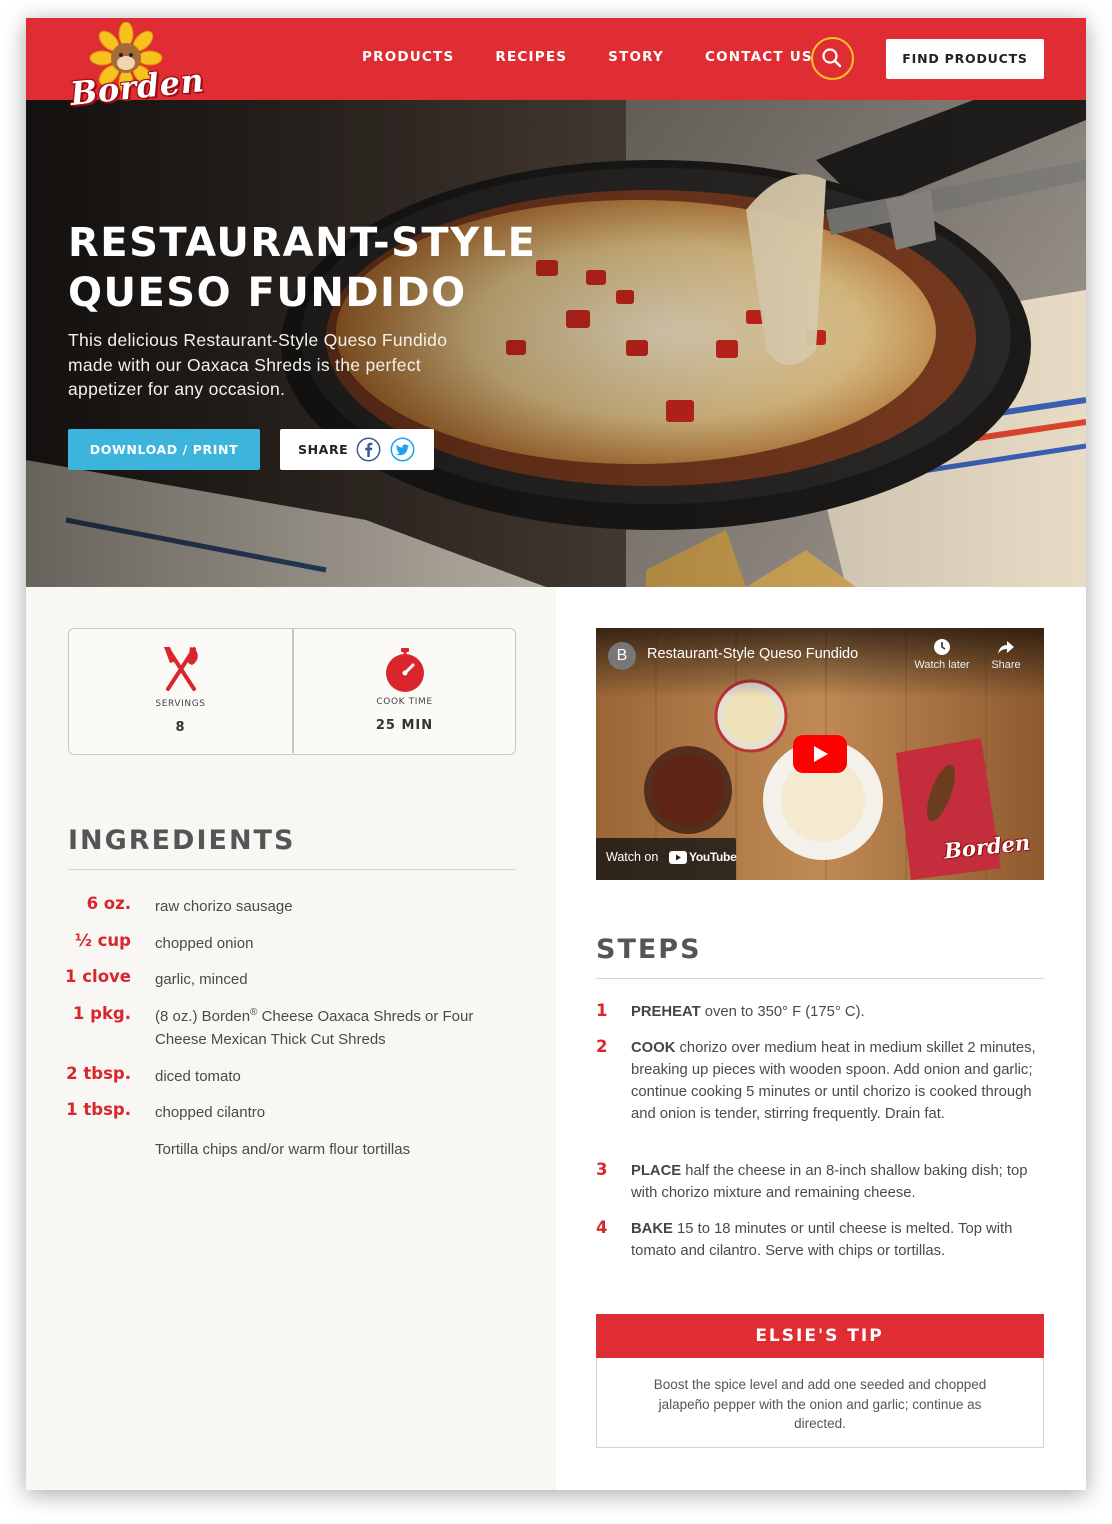  I want to click on ingredients-heading: INGREDIENTS, so click(182, 840).